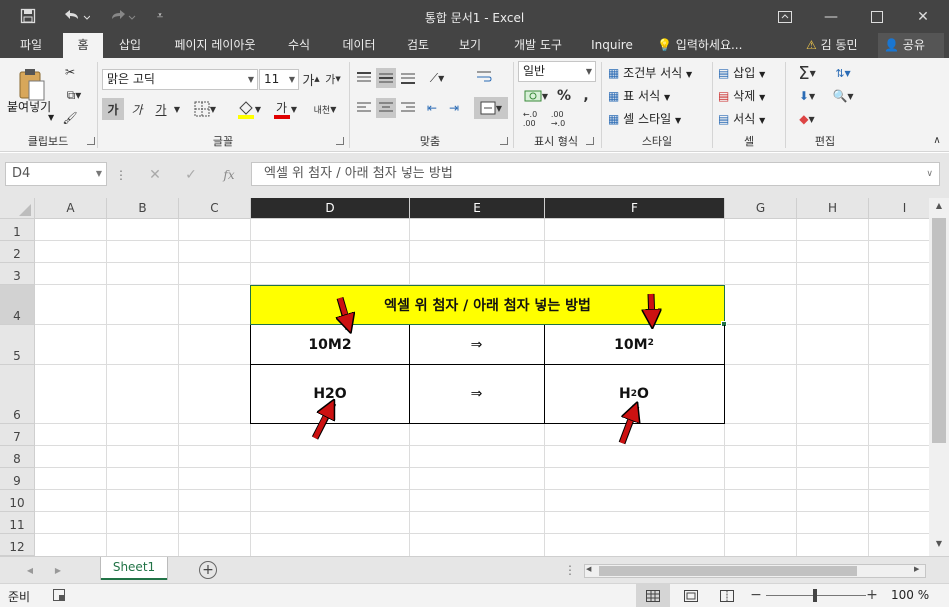  Describe the element at coordinates (30, 570) in the screenshot. I see `prev-sheet-icon: ◀` at that location.